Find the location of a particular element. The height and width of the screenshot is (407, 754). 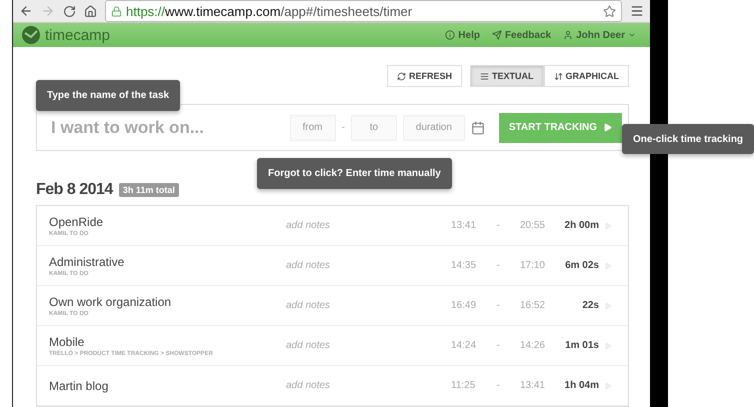

logo-text: timecamp is located at coordinates (78, 35).